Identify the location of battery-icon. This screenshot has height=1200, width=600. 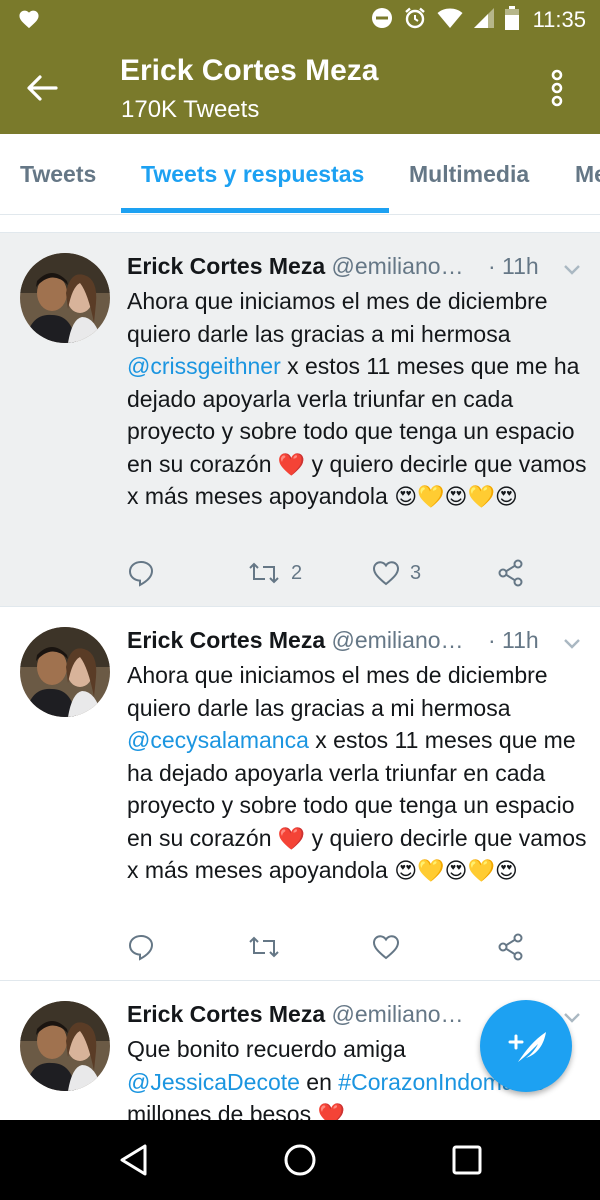
(511, 20).